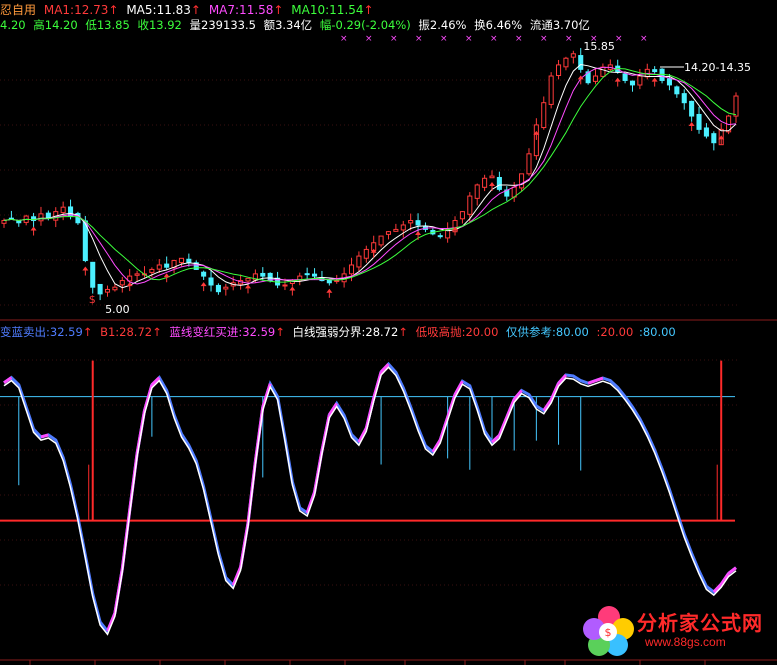 The image size is (777, 665). I want to click on indicator-item: 仅供参考:80.00, so click(547, 332).